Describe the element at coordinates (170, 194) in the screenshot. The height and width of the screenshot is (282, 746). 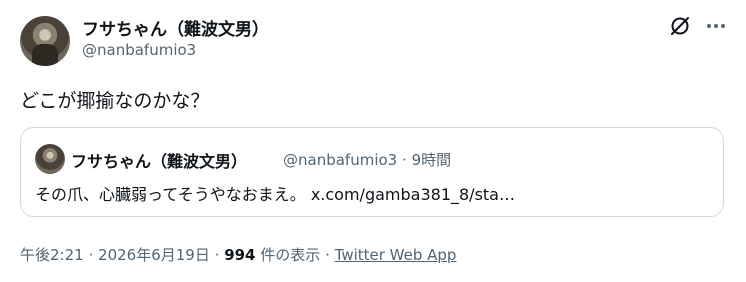
I see `quoted-body: その爪、心臓弱ってそうやなおまえ。` at that location.